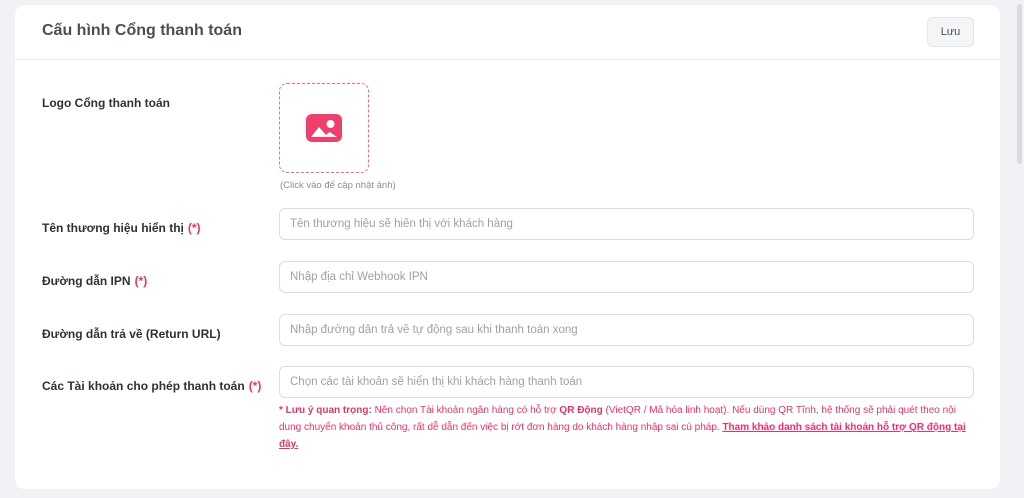  I want to click on note-prefix: * Lưu ý quan trọng:, so click(325, 410).